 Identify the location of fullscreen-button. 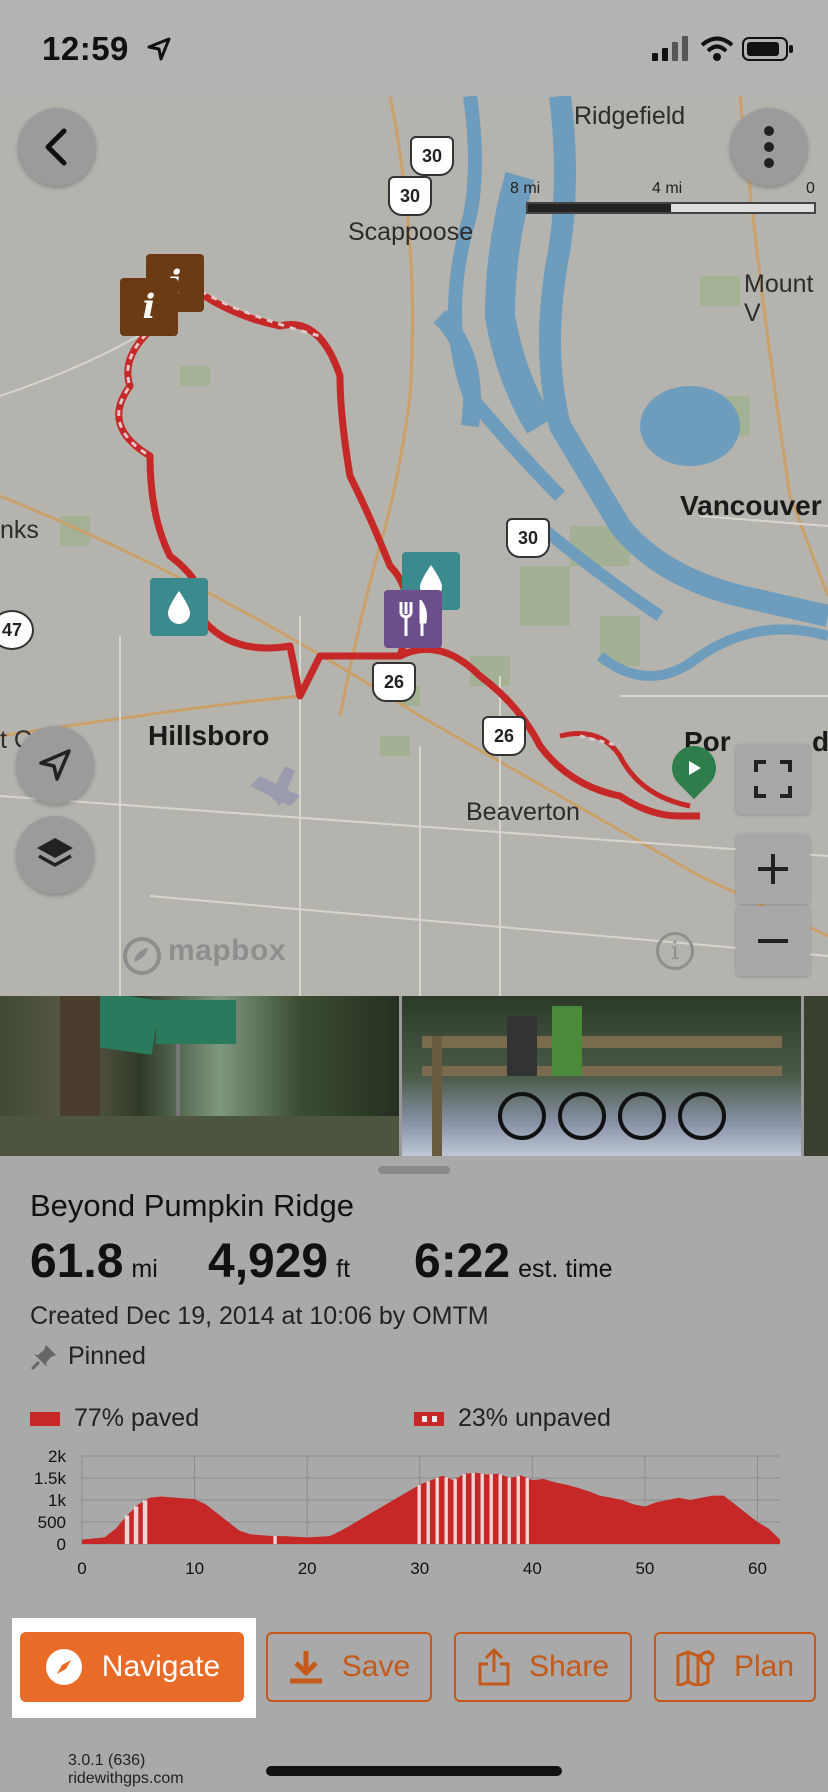
(773, 779).